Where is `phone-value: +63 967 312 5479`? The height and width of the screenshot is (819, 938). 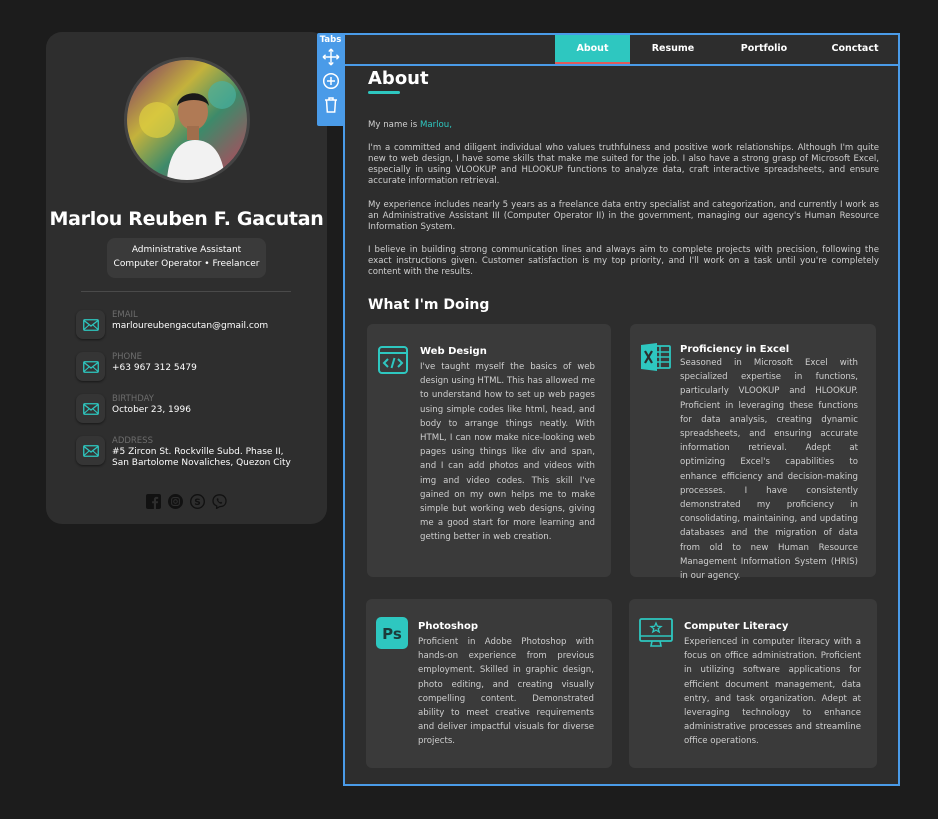
phone-value: +63 967 312 5479 is located at coordinates (217, 368).